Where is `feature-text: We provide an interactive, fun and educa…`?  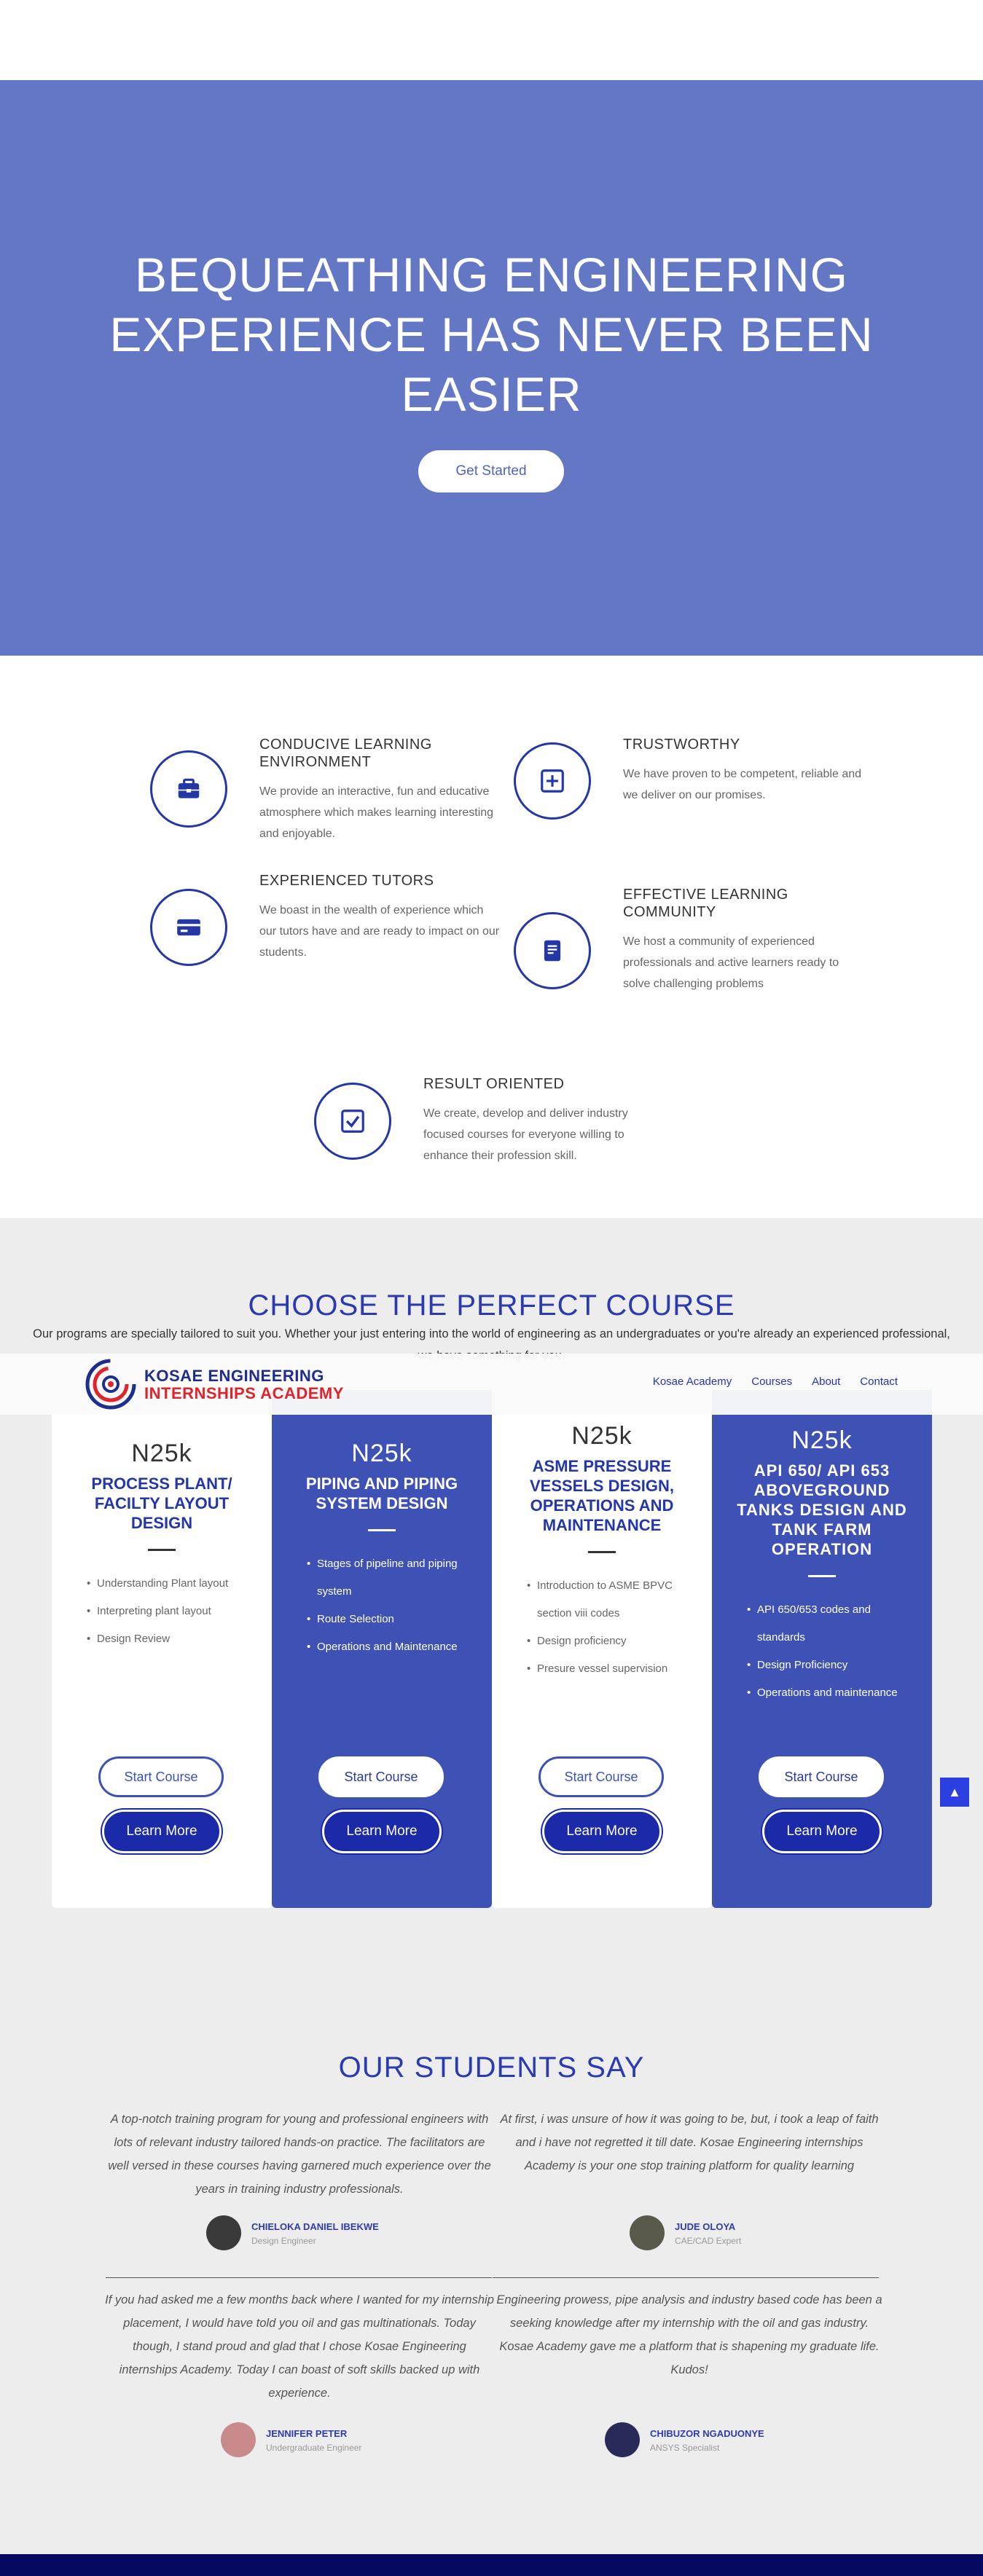
feature-text: We provide an interactive, fun and educa… is located at coordinates (376, 812).